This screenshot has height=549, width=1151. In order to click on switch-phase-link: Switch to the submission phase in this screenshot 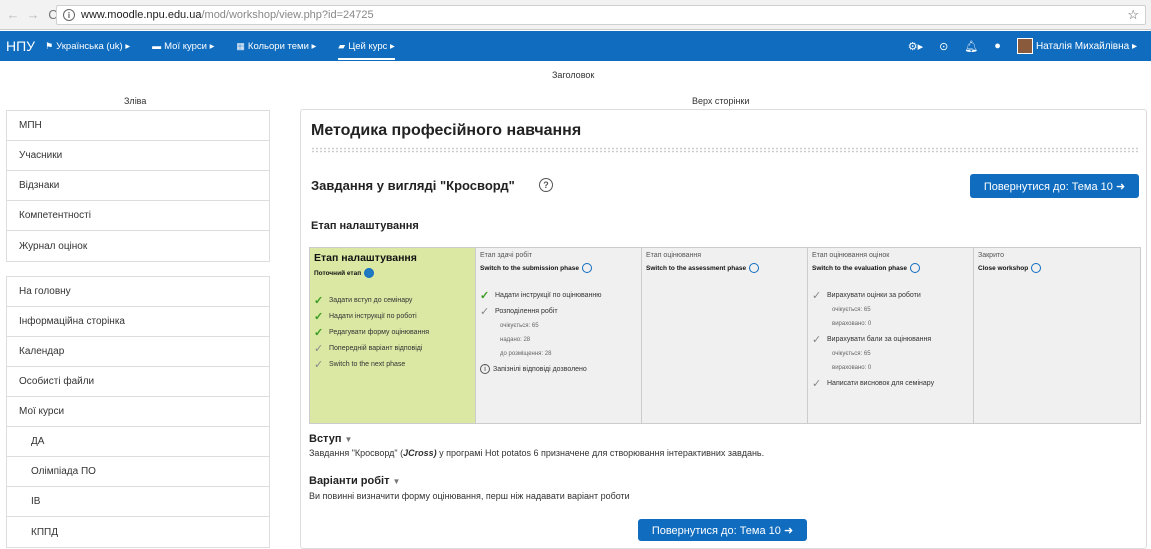, I will do `click(558, 268)`.